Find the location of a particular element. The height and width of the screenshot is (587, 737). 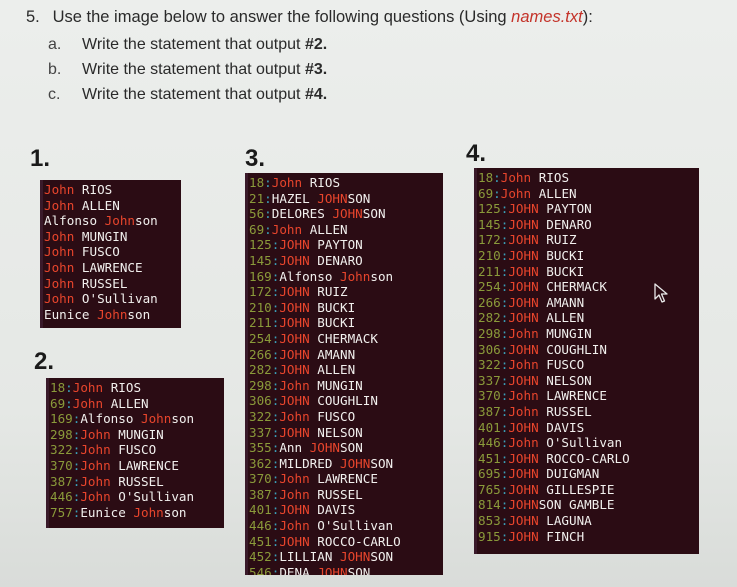

line-text: CHERMACK is located at coordinates (572, 287).